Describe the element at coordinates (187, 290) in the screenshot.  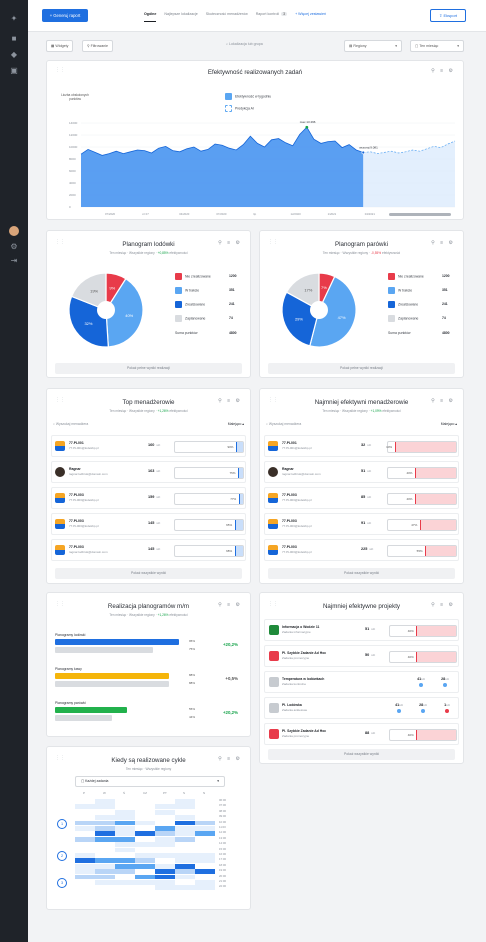
I see `legend-item: W trakcie` at that location.